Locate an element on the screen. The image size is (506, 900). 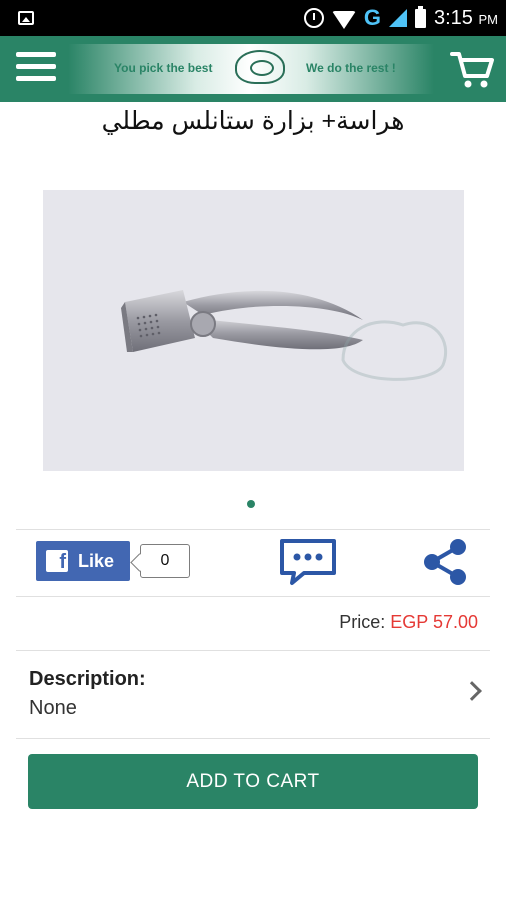
signal-icon is located at coordinates (398, 18).